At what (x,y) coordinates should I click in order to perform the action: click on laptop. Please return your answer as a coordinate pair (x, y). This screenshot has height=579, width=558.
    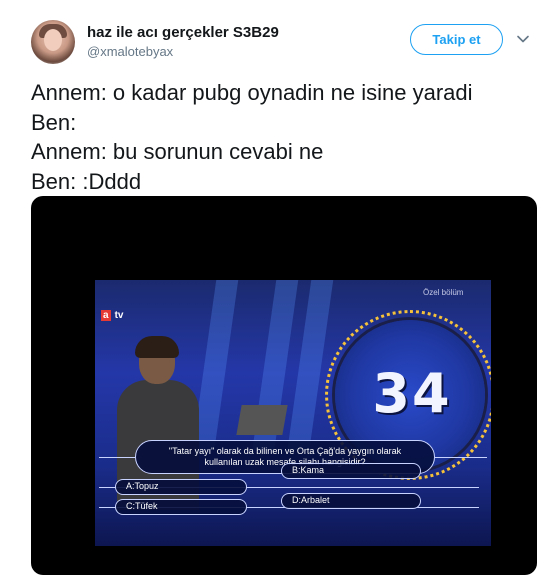
    Looking at the image, I should click on (262, 420).